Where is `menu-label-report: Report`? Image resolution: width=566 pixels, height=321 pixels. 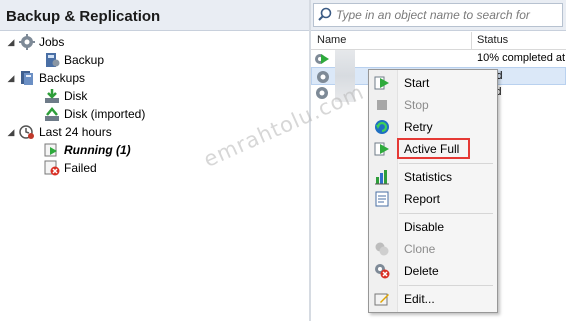
menu-label-report: Report is located at coordinates (422, 199).